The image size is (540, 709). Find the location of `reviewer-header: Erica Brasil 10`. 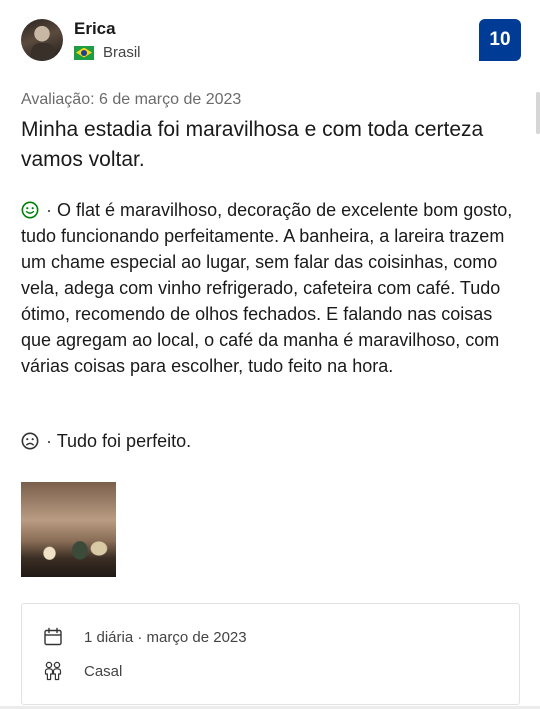

reviewer-header: Erica Brasil 10 is located at coordinates (271, 41).